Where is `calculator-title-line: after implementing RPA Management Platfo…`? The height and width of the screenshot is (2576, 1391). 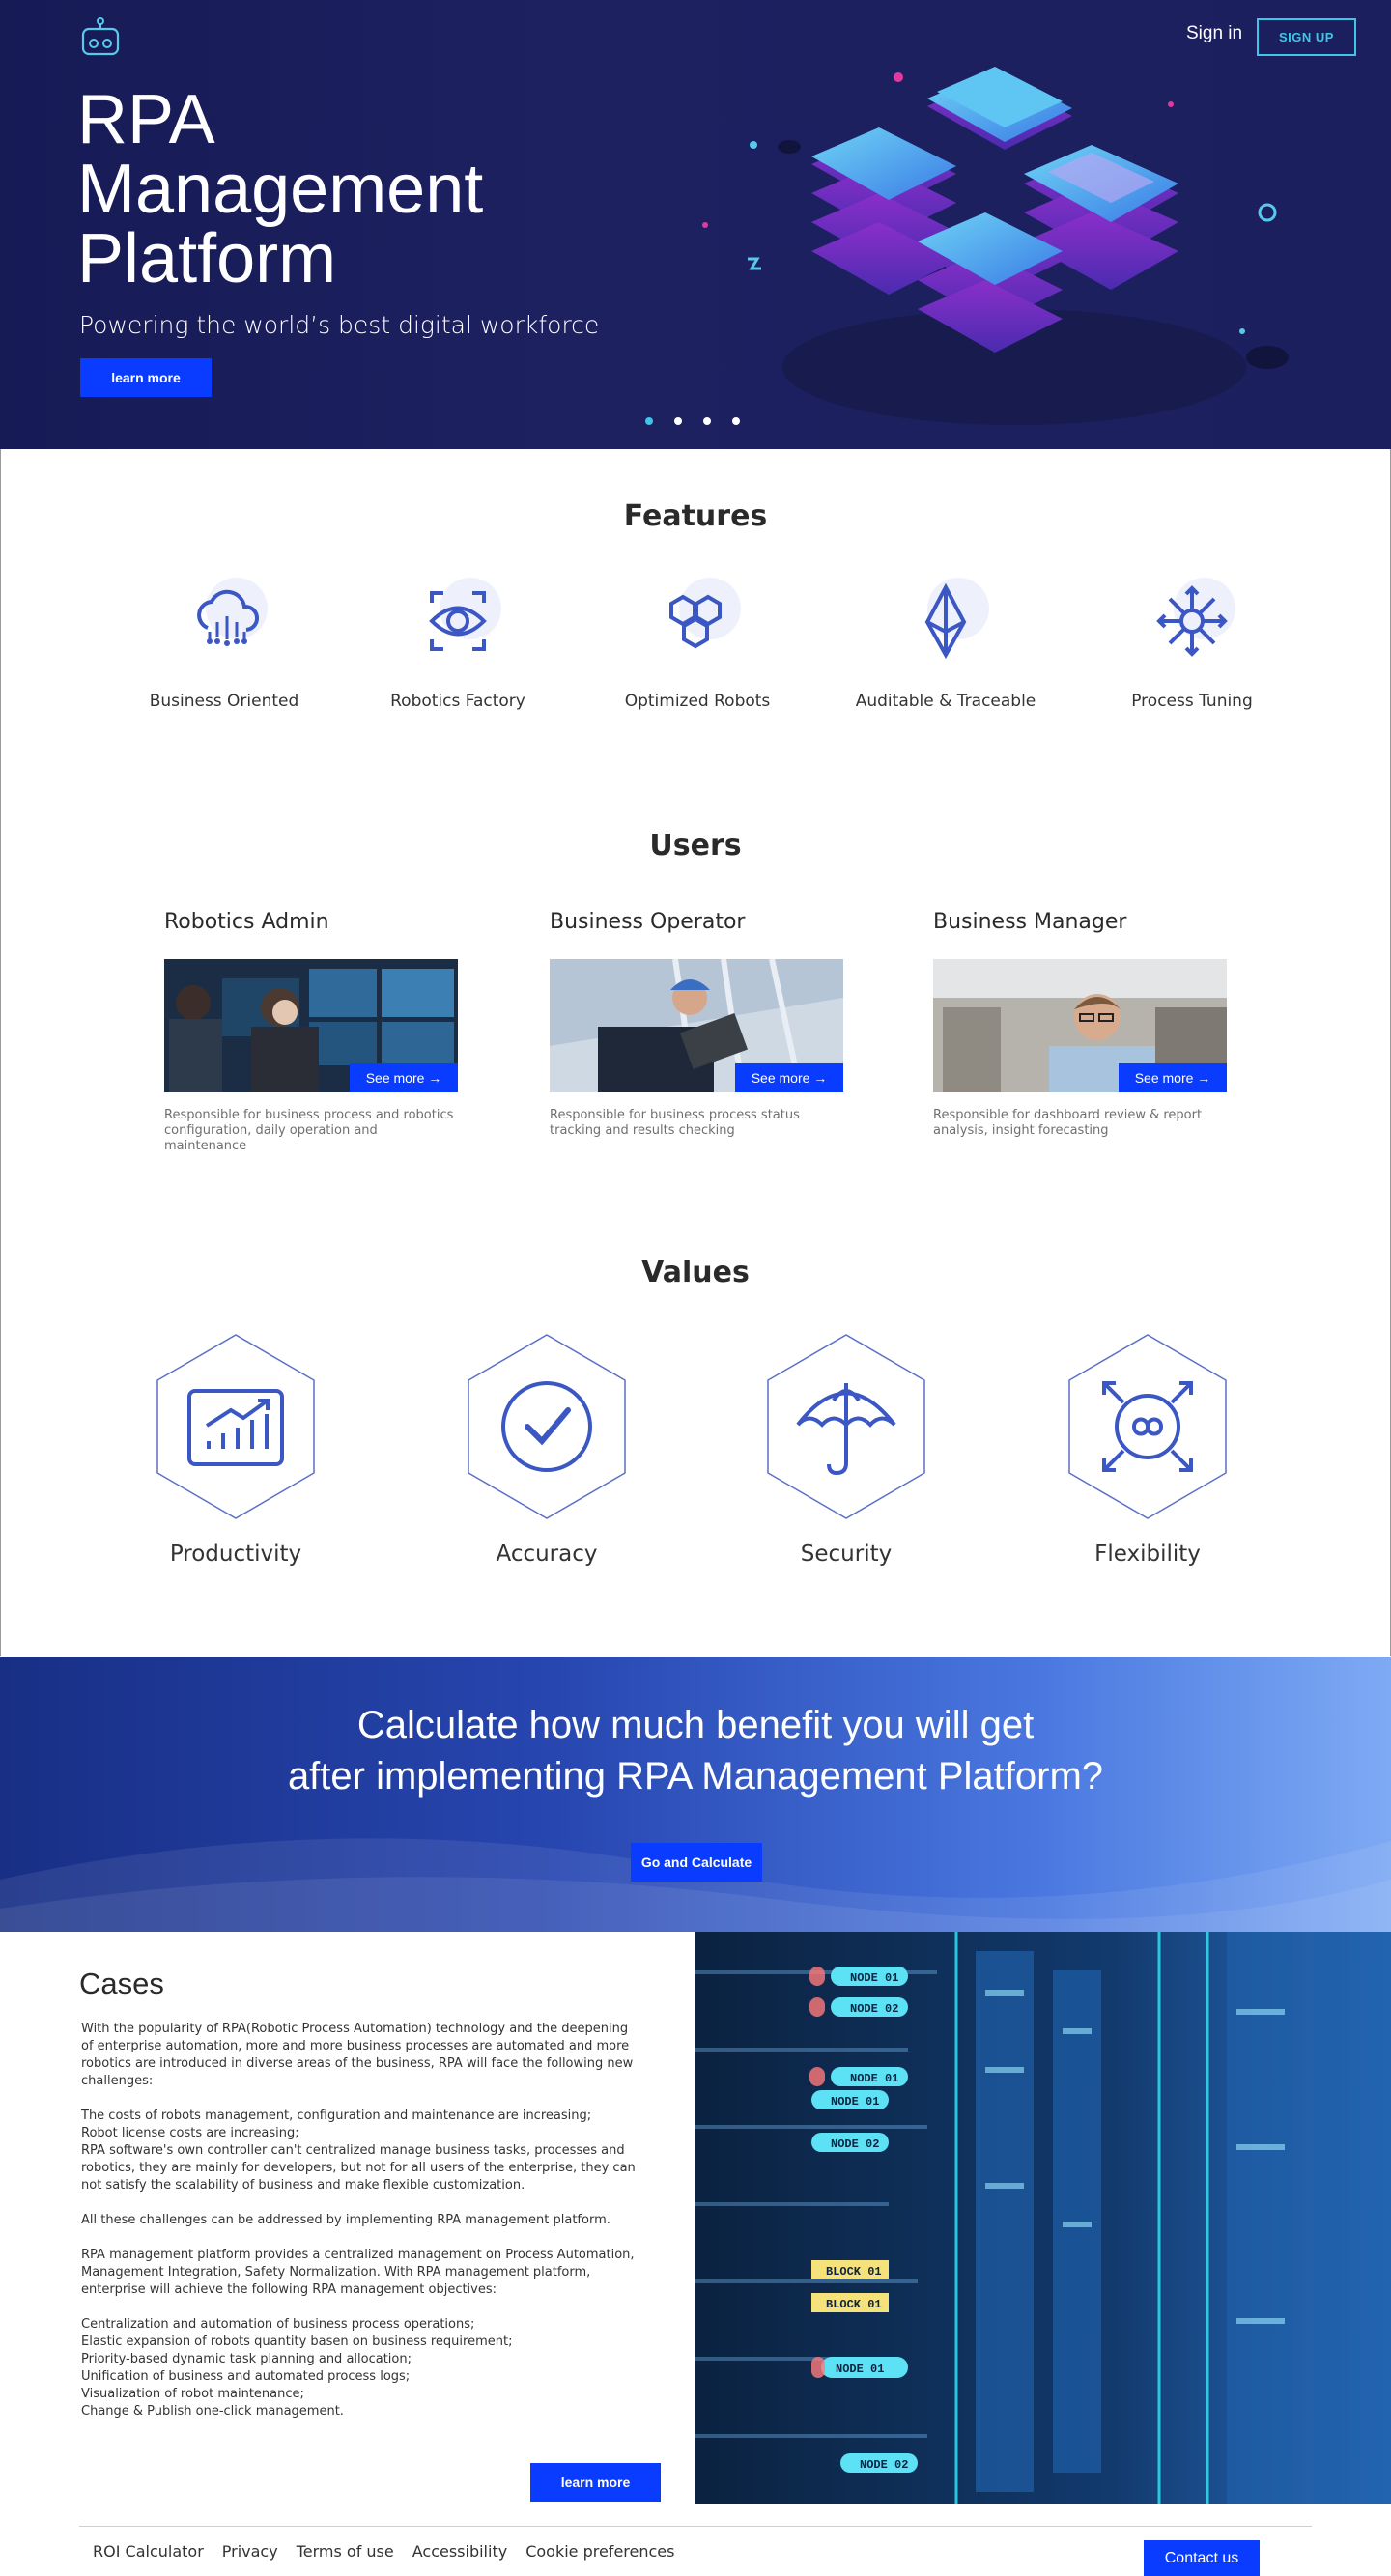 calculator-title-line: after implementing RPA Management Platfo… is located at coordinates (695, 1776).